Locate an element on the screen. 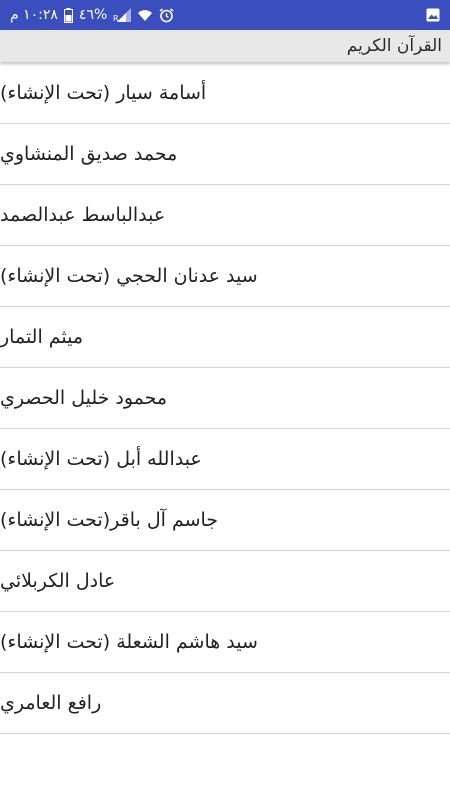 The height and width of the screenshot is (800, 450). list-item: سيد هاشم الشعلة (تحت الإنشاء) is located at coordinates (225, 642).